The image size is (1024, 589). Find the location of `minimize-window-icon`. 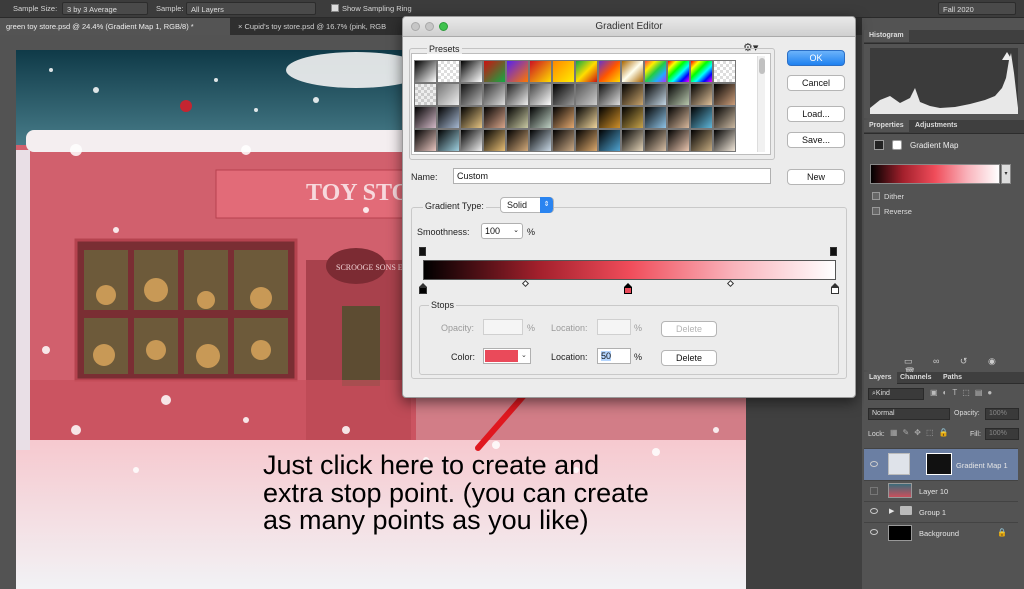

minimize-window-icon is located at coordinates (429, 26).